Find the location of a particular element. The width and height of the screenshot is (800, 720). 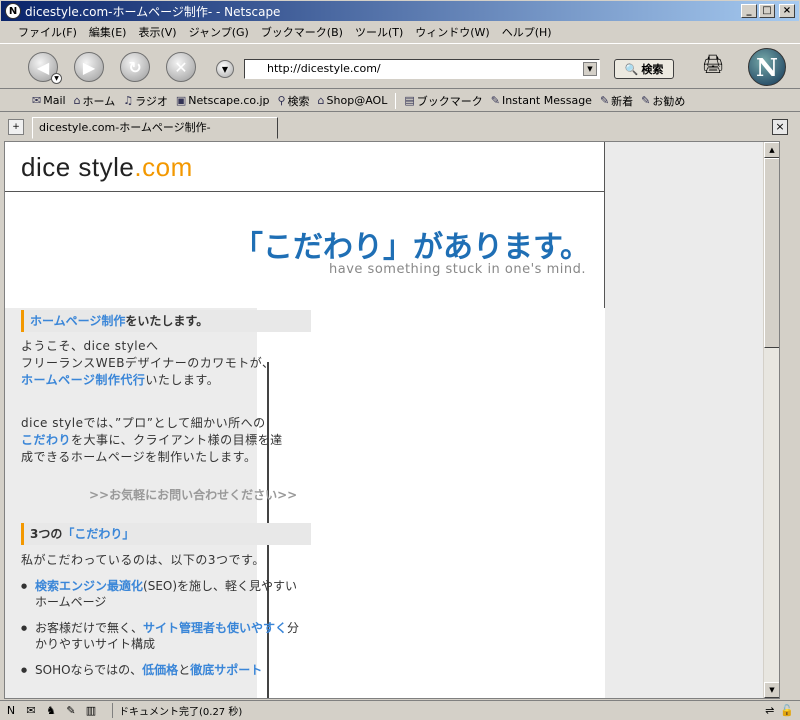

folder-icon: ▤ is located at coordinates (409, 100).